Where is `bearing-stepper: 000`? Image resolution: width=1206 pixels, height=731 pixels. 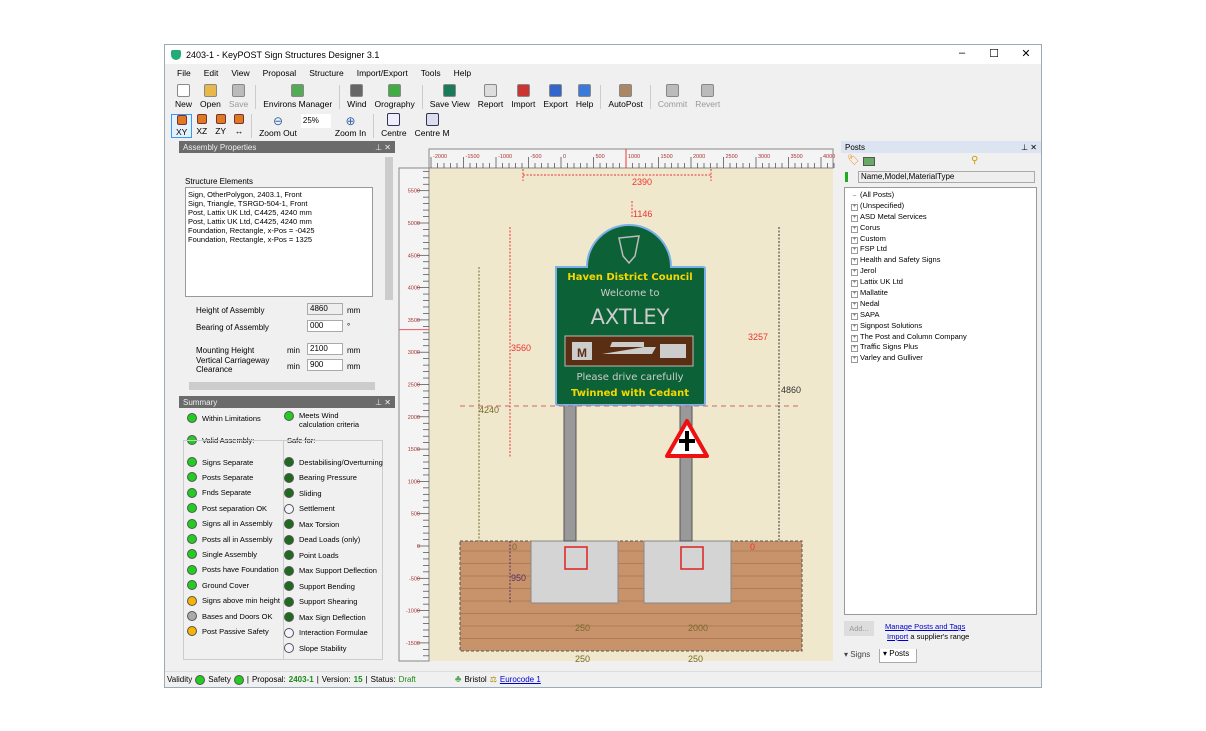
bearing-stepper: 000 is located at coordinates (325, 326).